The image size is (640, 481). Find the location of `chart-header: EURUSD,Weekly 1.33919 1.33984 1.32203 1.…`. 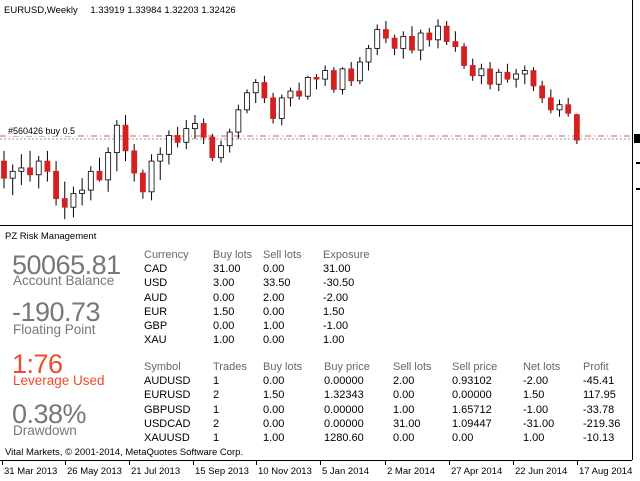

chart-header: EURUSD,Weekly 1.33919 1.33984 1.32203 1.… is located at coordinates (120, 10).